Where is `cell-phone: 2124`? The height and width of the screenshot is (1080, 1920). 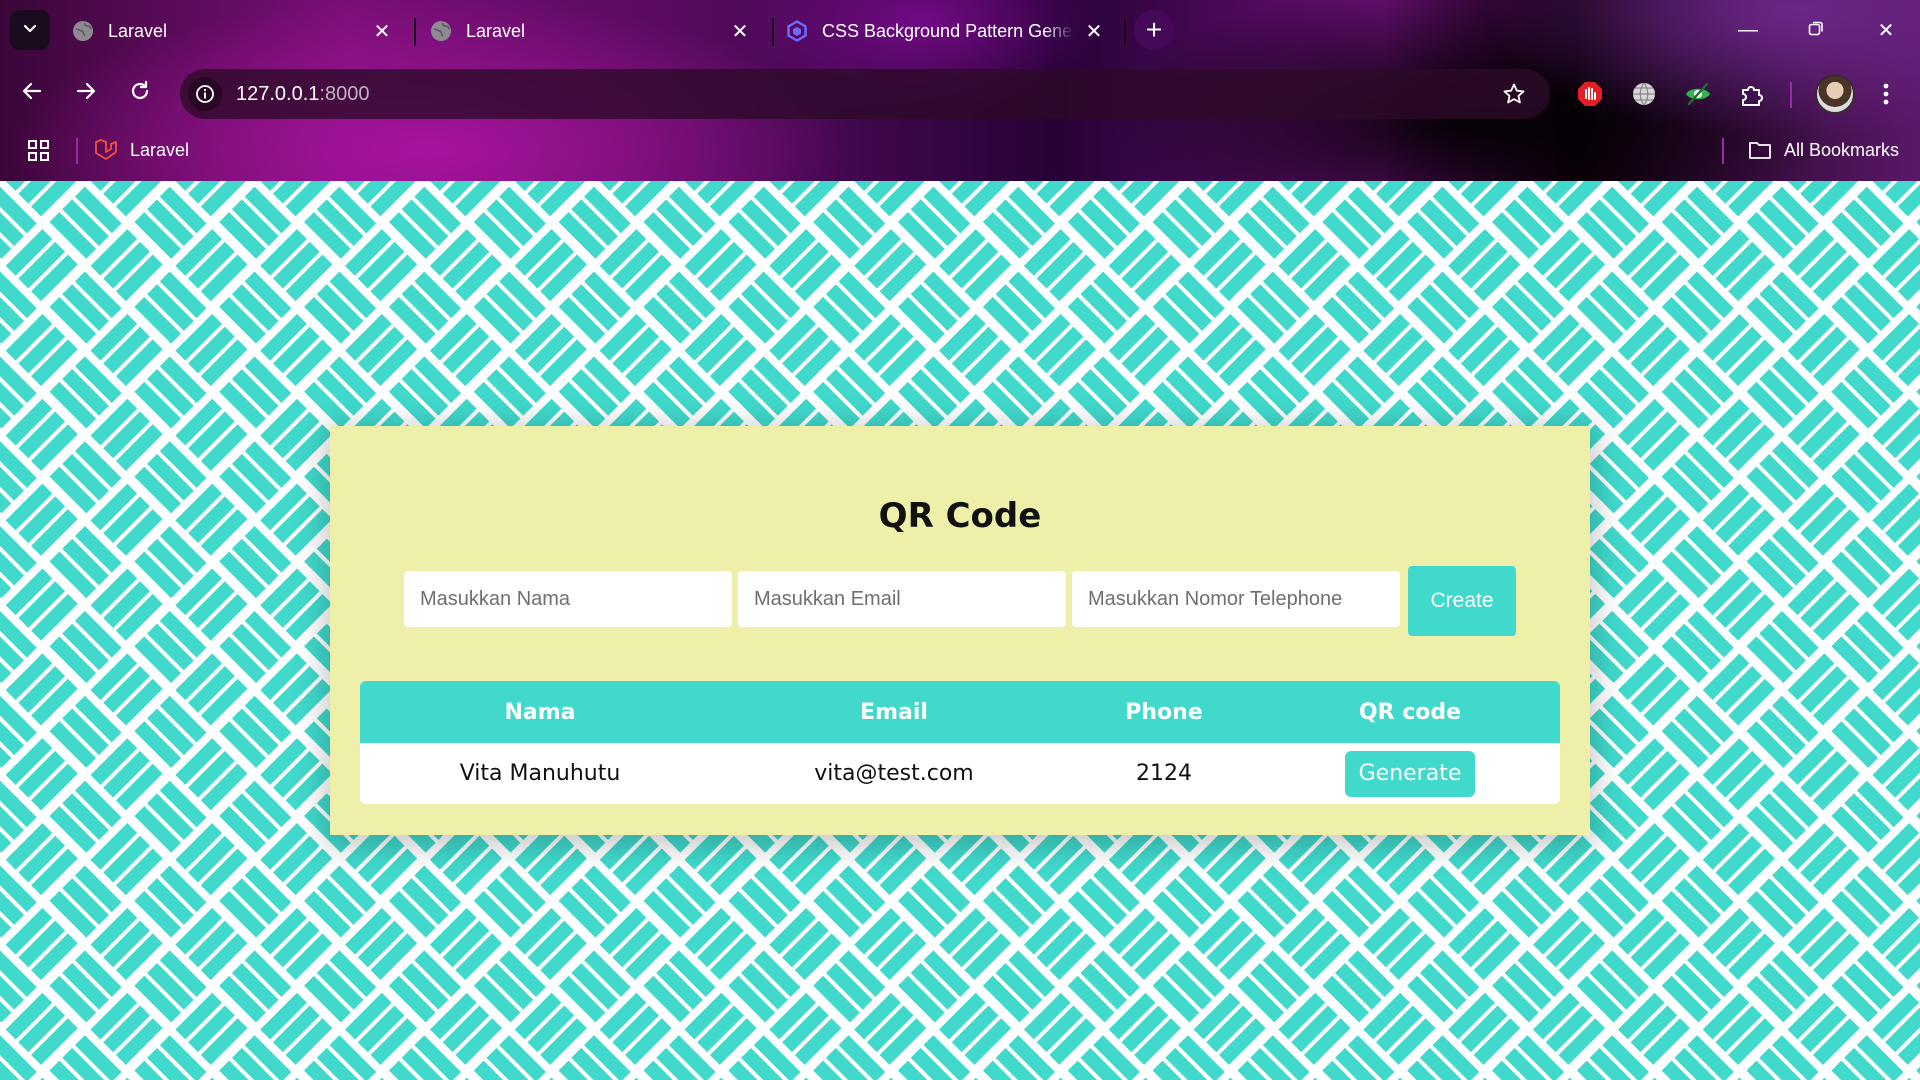 cell-phone: 2124 is located at coordinates (1164, 773).